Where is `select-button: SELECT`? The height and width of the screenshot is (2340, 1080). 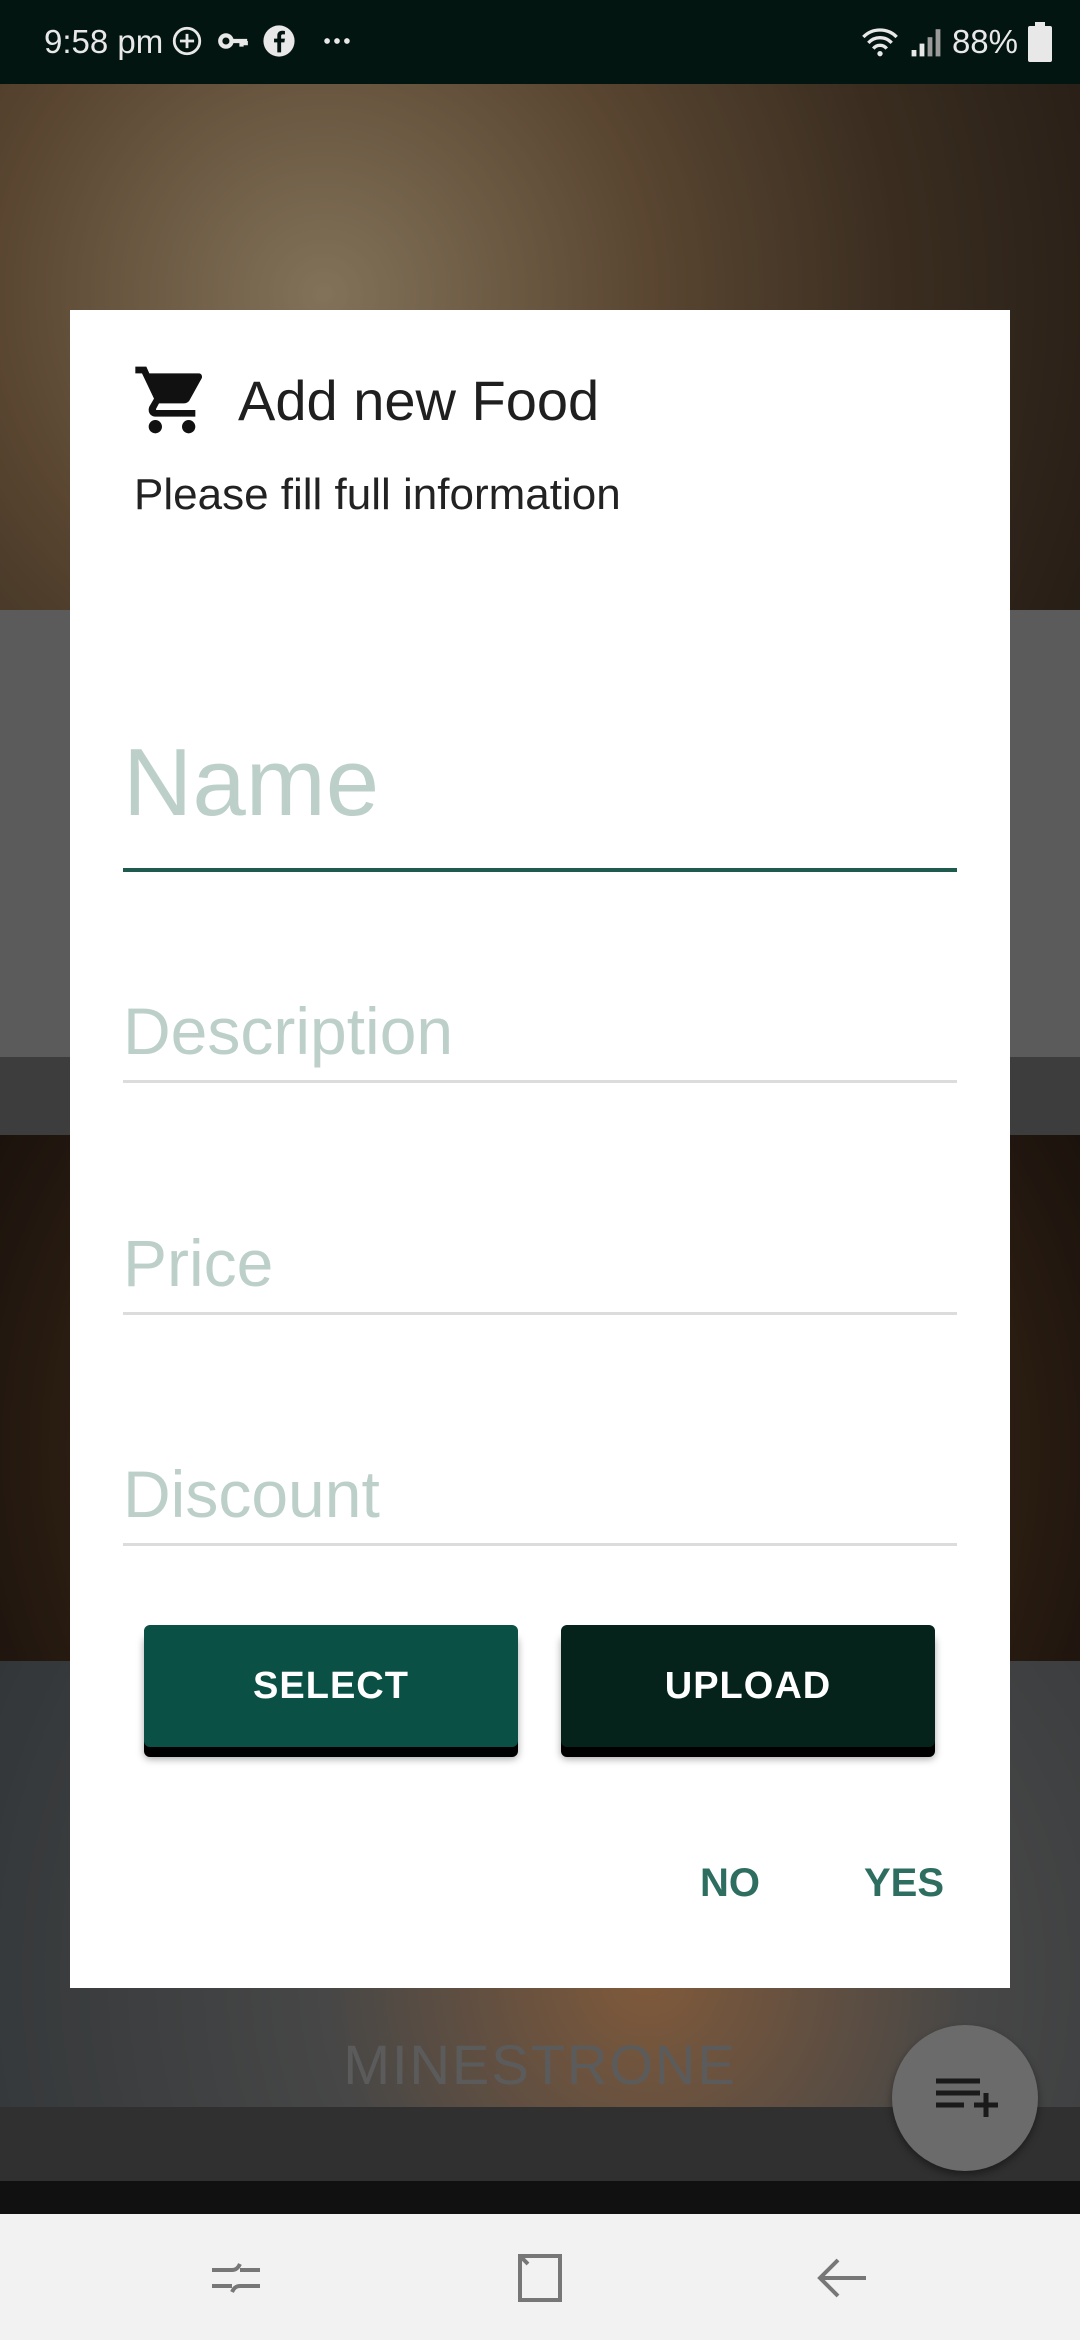 select-button: SELECT is located at coordinates (331, 1686).